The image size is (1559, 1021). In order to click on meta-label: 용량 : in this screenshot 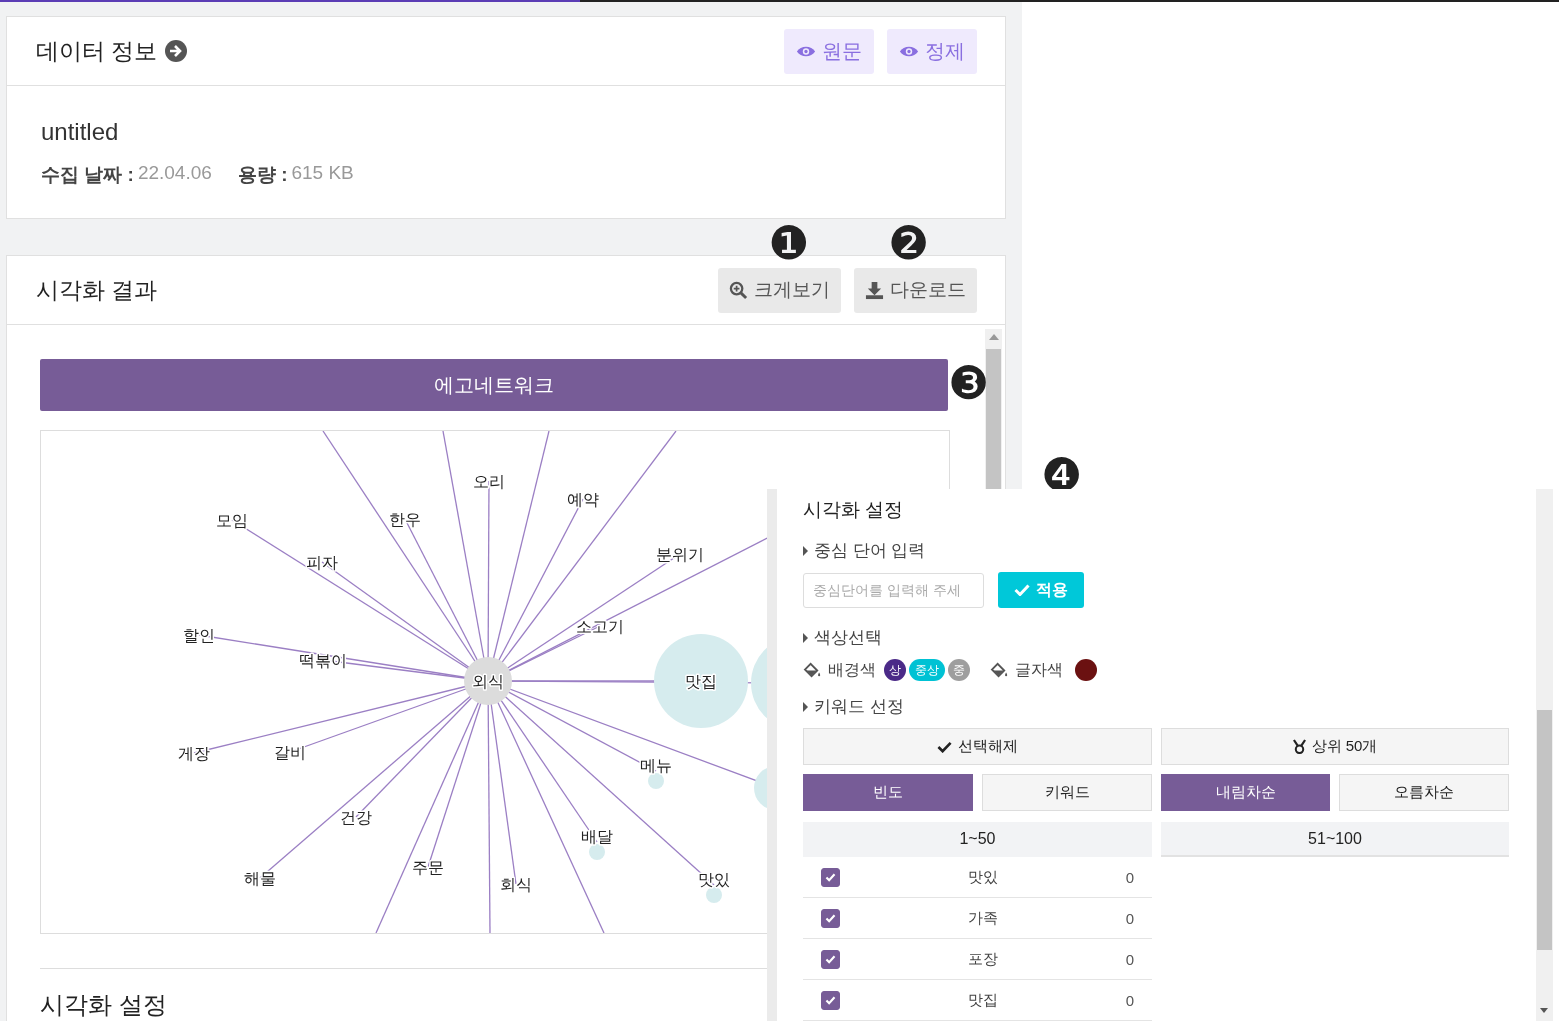, I will do `click(262, 175)`.